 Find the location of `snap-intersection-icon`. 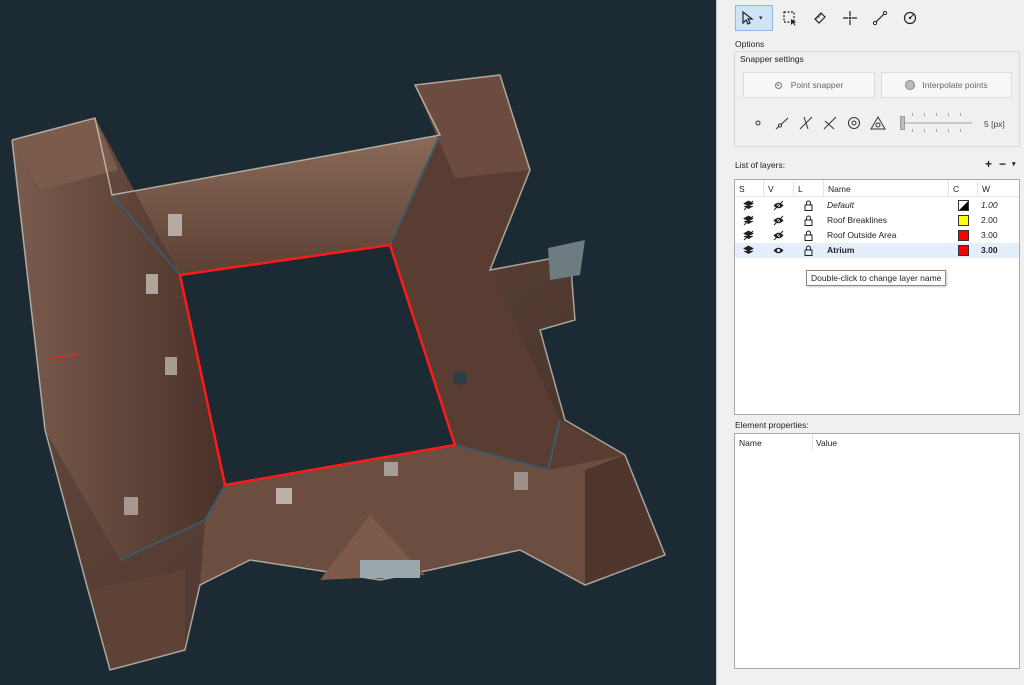

snap-intersection-icon is located at coordinates (806, 123).